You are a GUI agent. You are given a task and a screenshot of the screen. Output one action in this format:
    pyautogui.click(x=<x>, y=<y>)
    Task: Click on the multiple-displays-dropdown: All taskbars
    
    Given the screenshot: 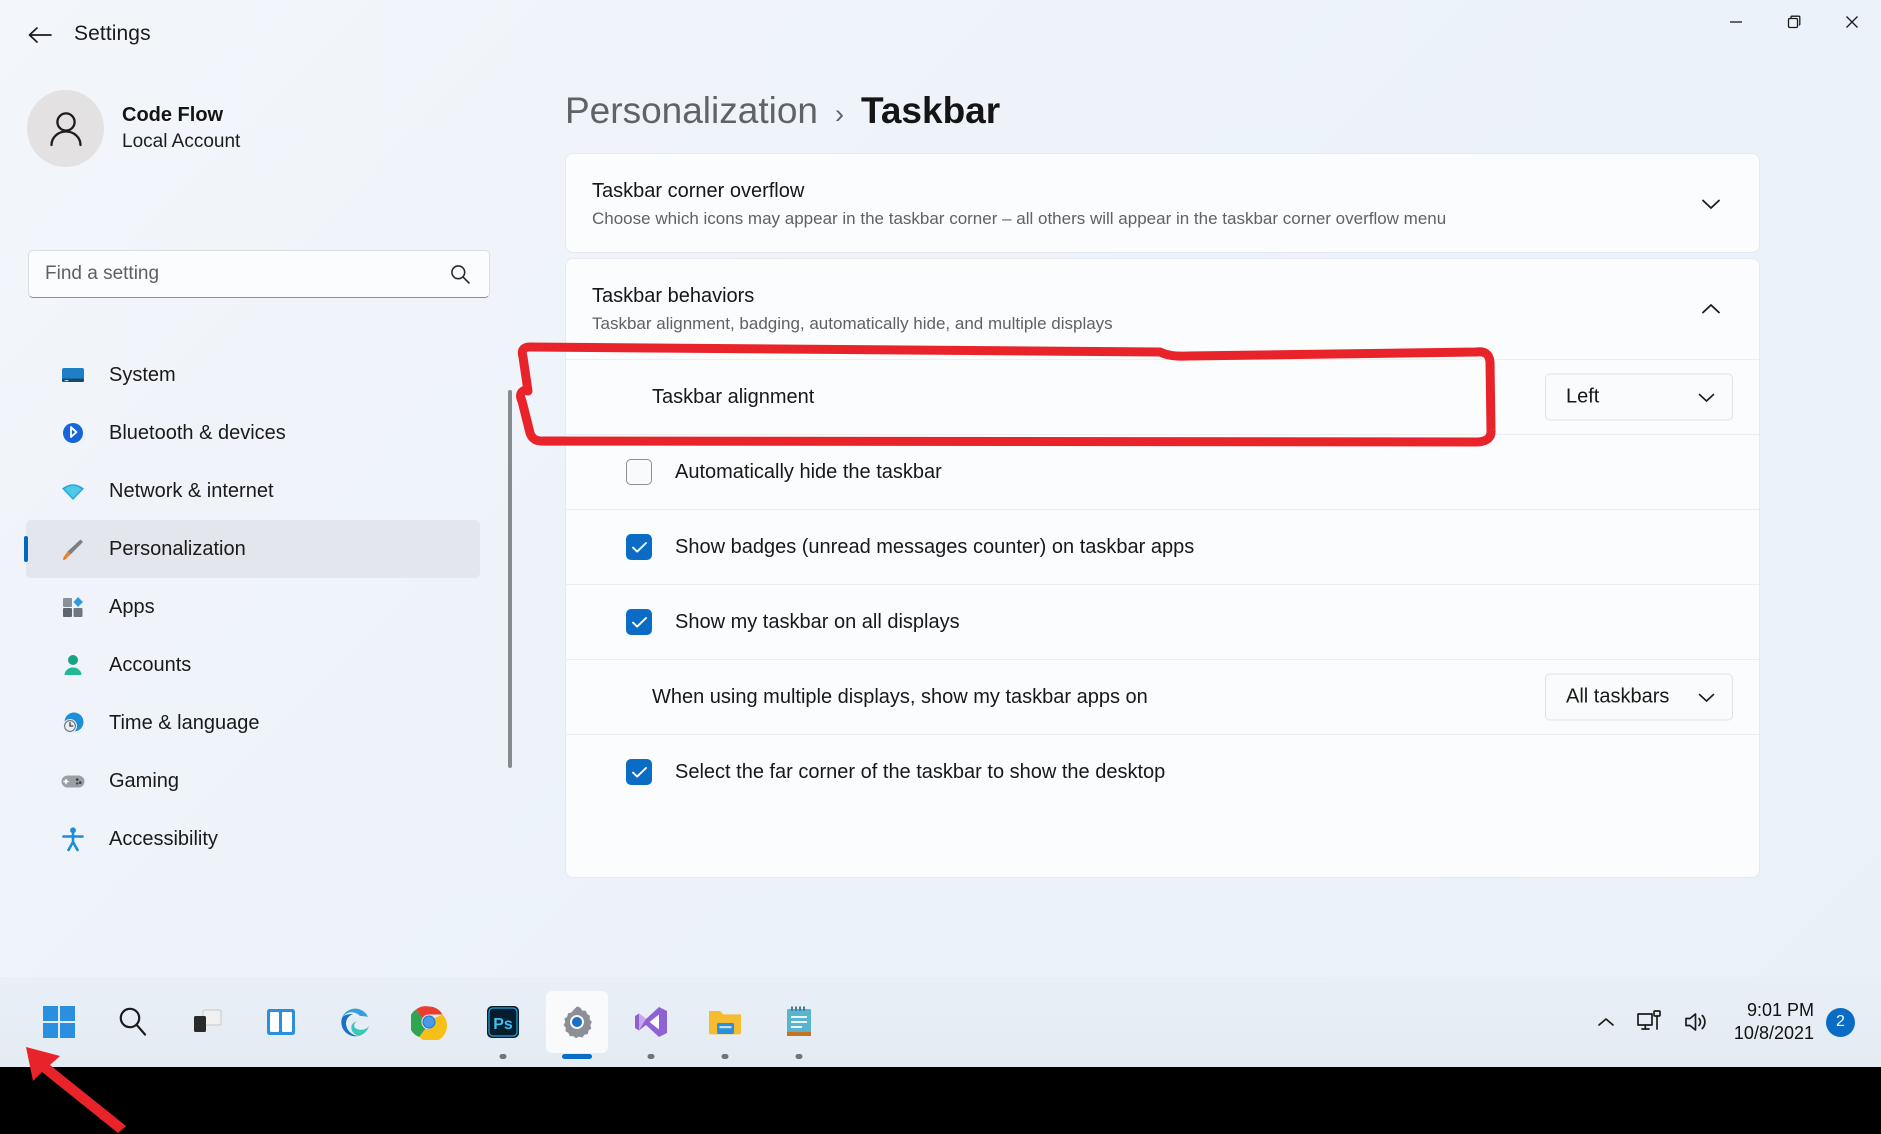 What is the action you would take?
    pyautogui.click(x=1639, y=697)
    